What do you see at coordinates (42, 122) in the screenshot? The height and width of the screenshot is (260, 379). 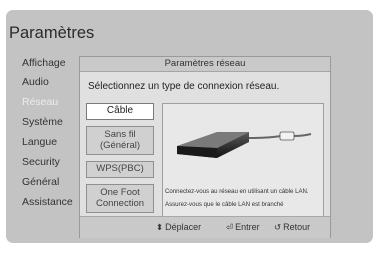 I see `sidebar-item-system: Système` at bounding box center [42, 122].